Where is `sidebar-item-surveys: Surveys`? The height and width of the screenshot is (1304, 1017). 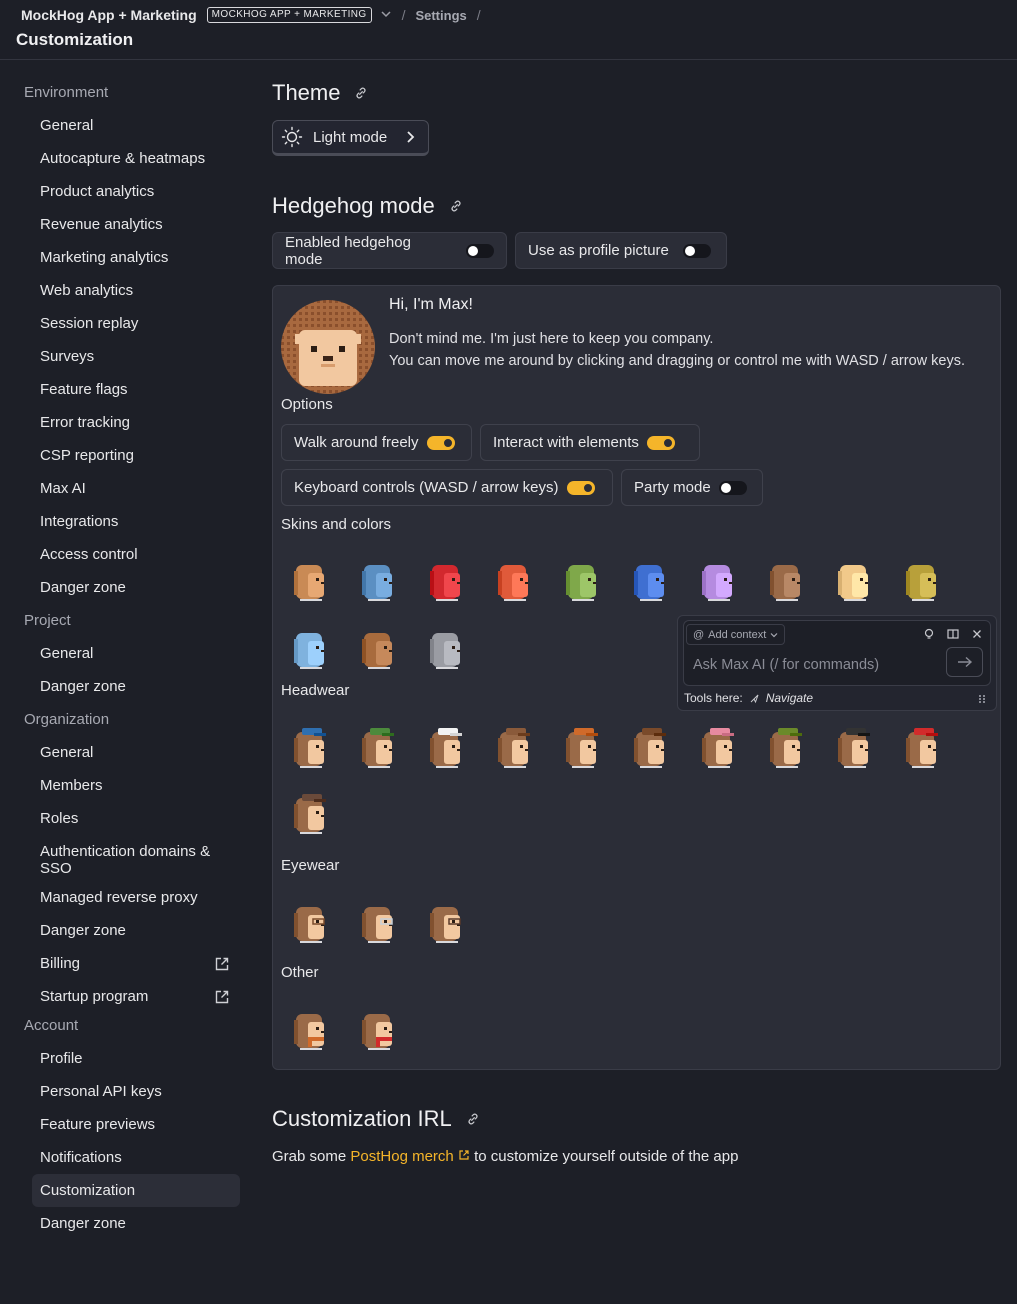
sidebar-item-surveys: Surveys is located at coordinates (136, 356).